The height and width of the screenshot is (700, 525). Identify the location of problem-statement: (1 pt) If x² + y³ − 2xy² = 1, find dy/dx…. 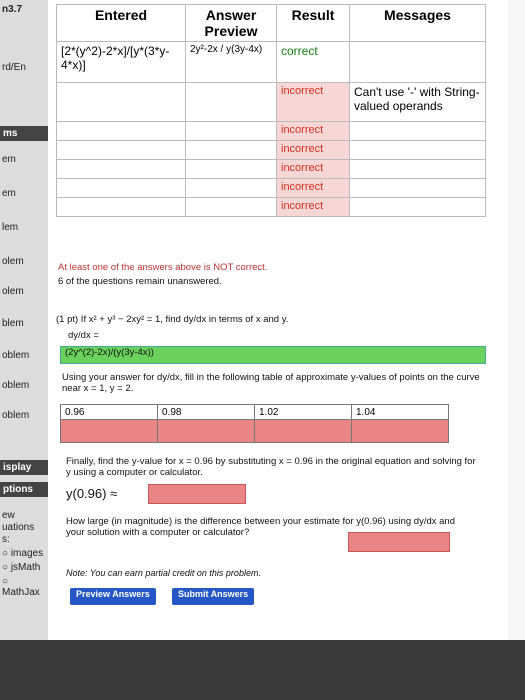
(172, 319).